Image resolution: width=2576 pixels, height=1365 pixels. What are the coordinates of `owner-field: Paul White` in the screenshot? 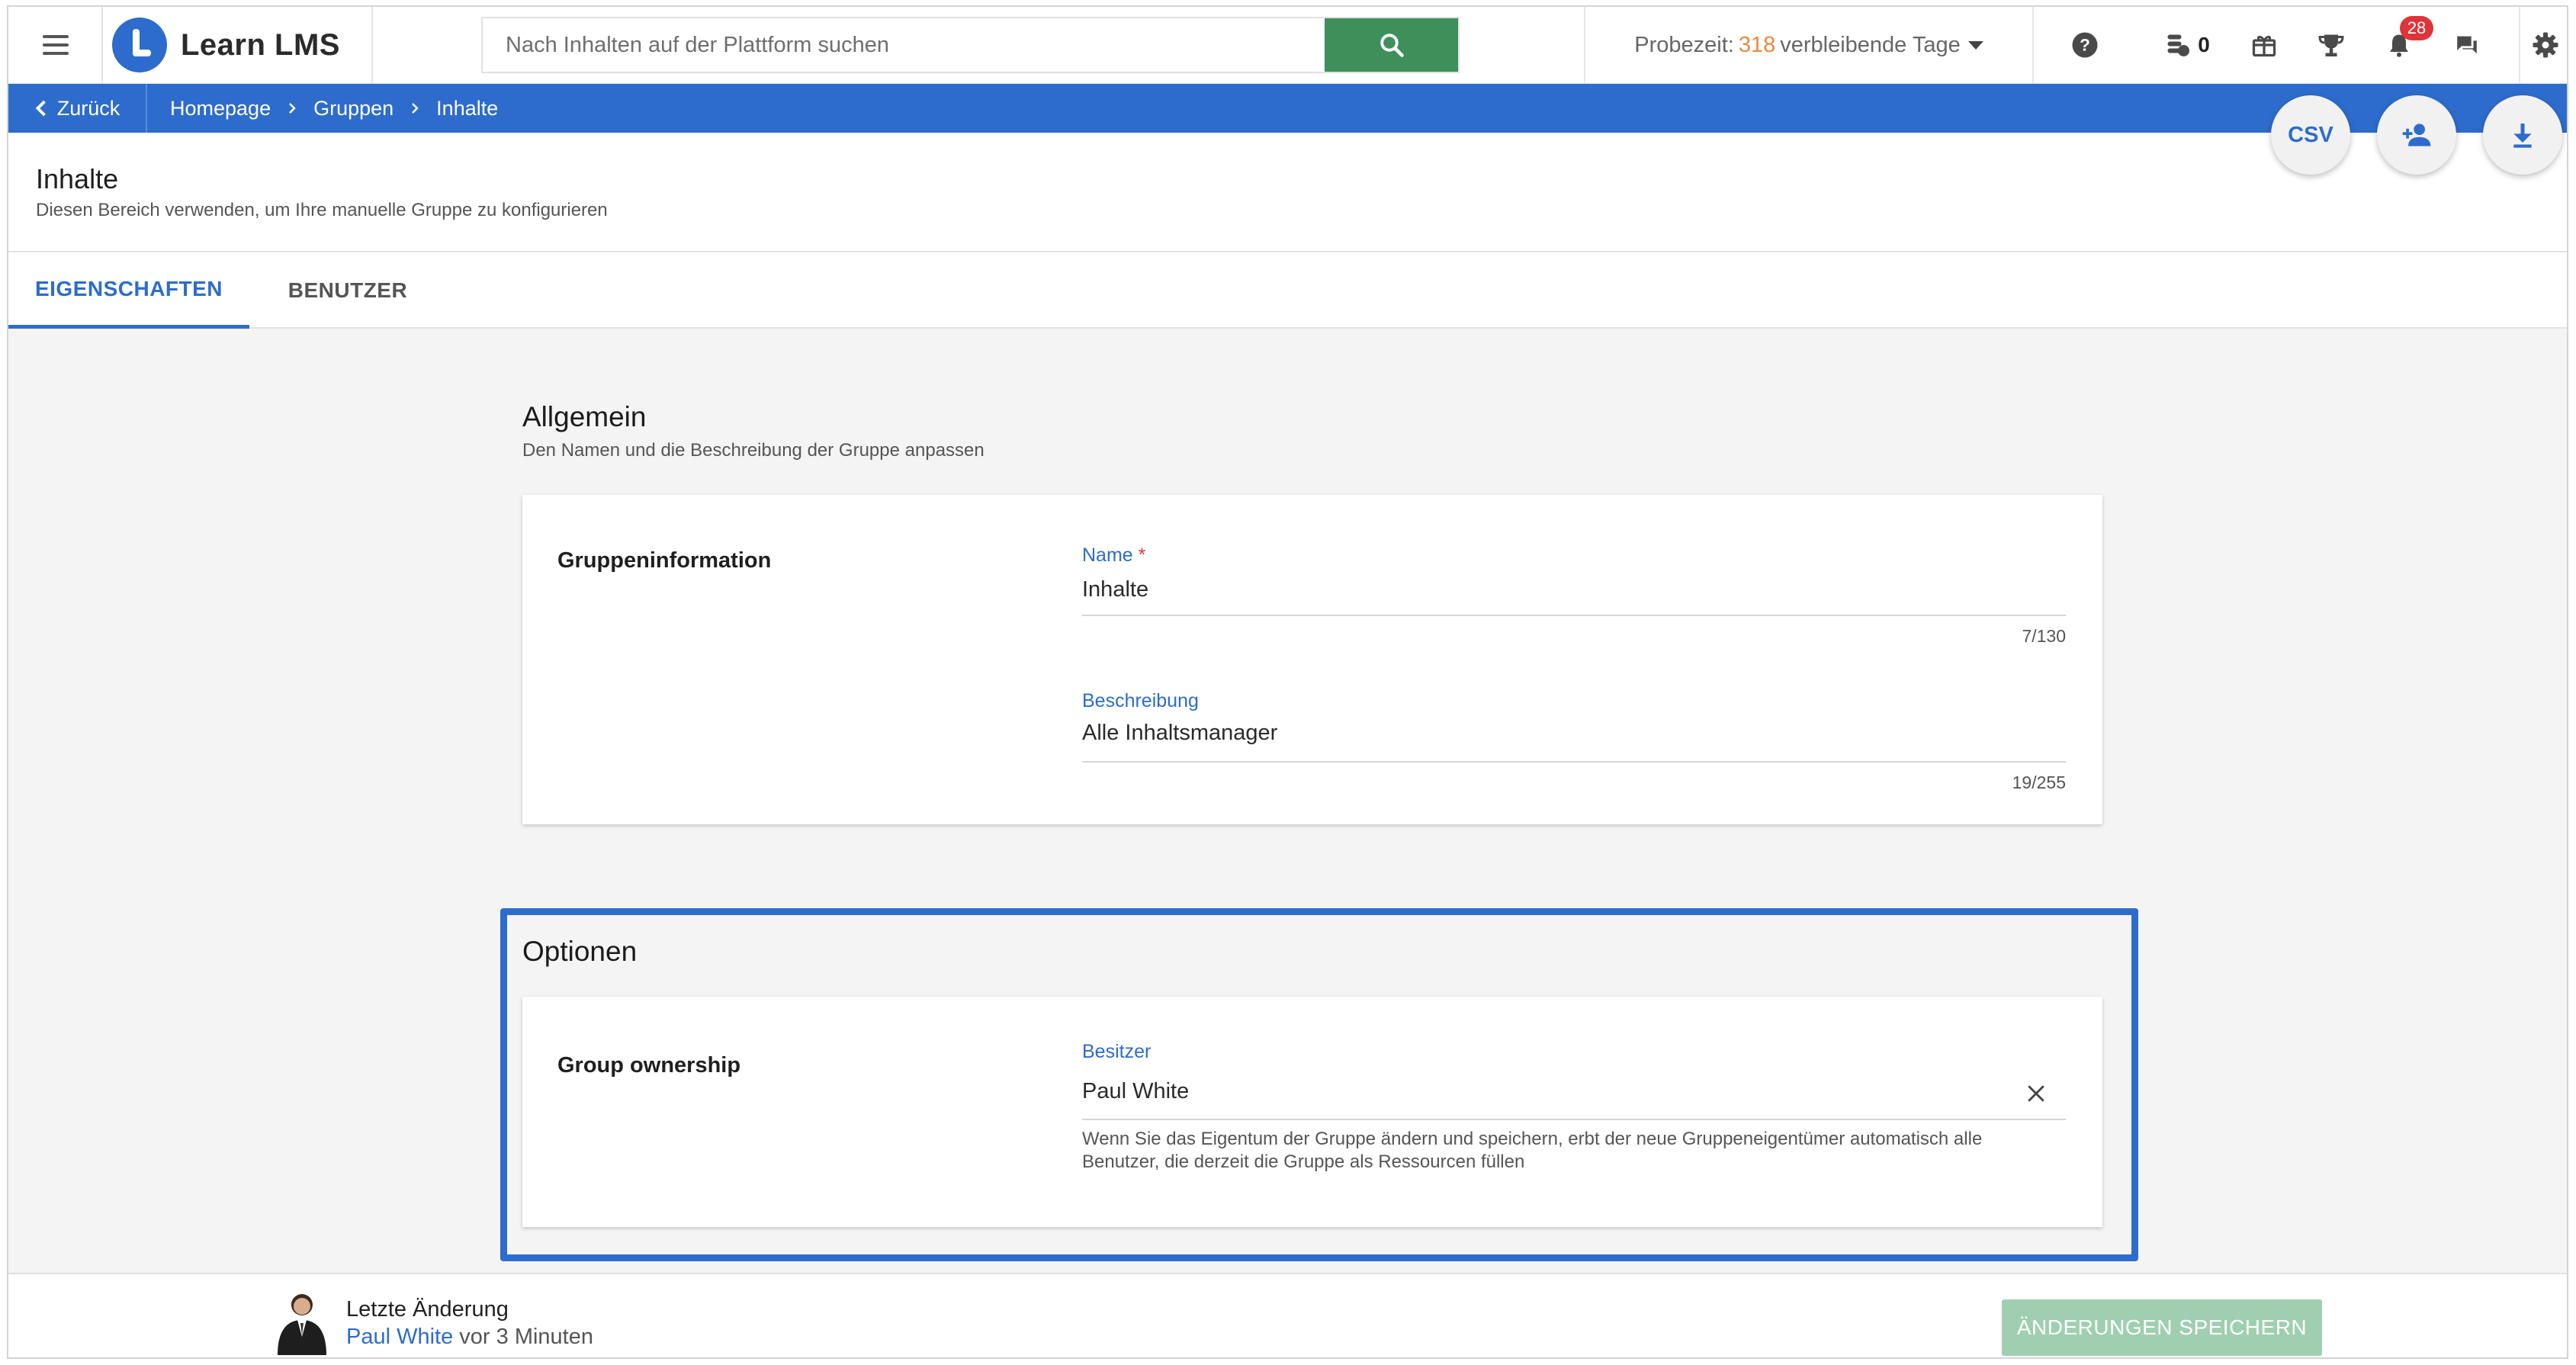 It's located at (1135, 1091).